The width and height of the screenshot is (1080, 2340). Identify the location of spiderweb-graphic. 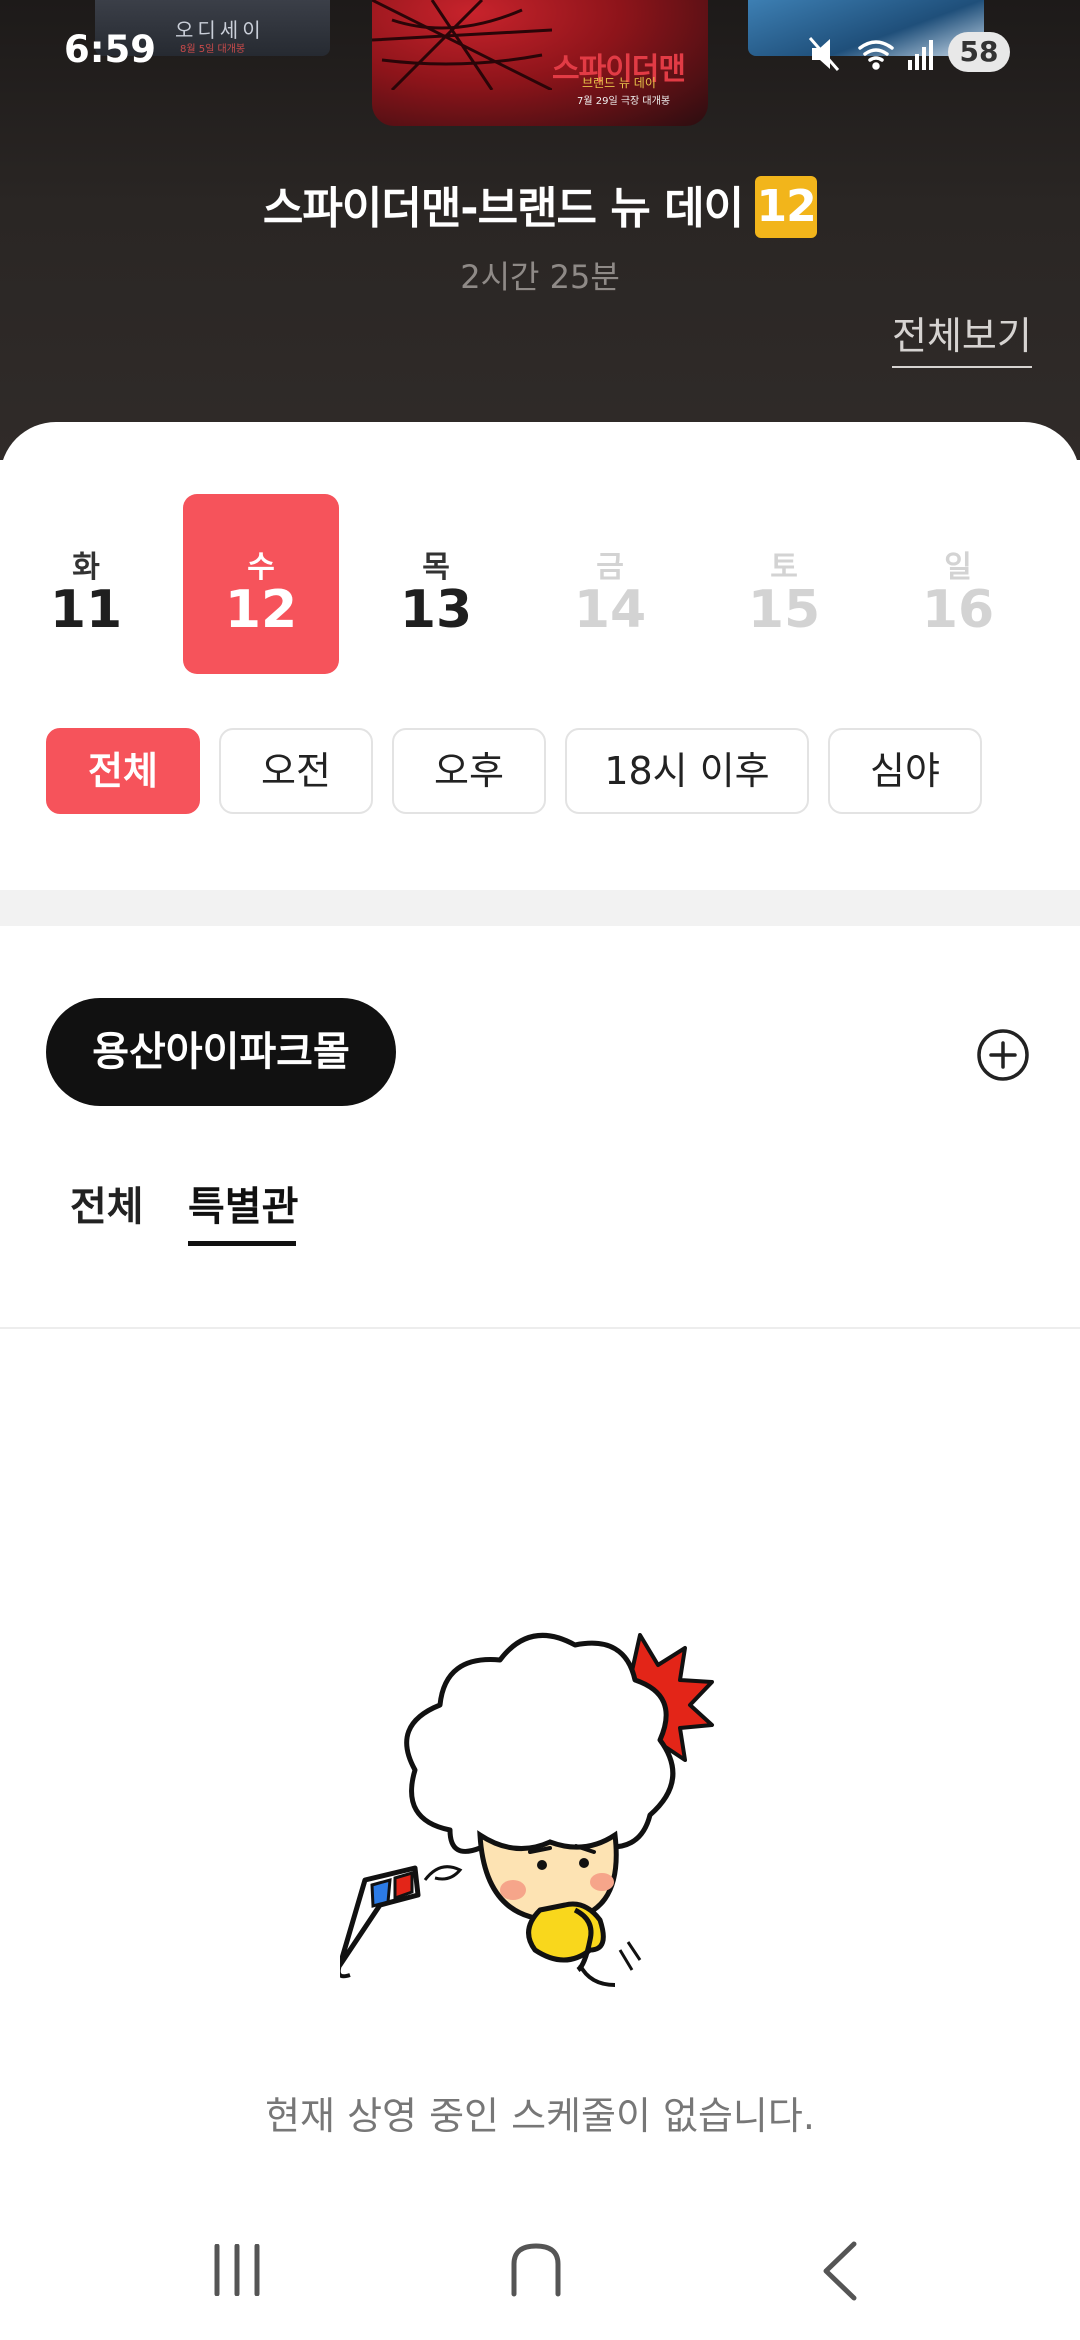
(462, 45).